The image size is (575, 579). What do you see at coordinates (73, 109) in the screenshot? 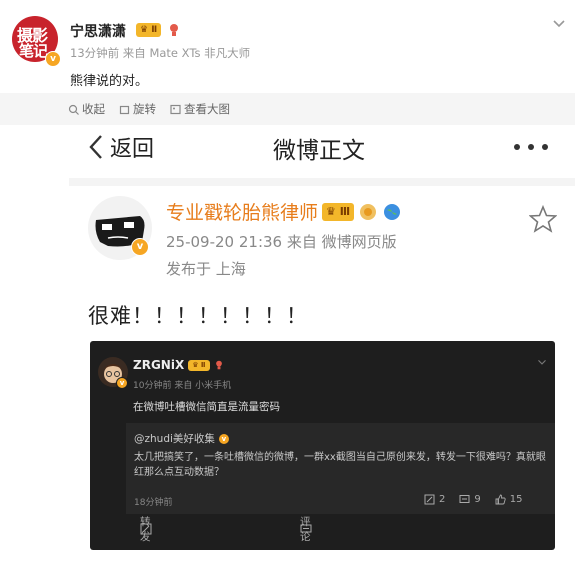
I see `collapse-icon` at bounding box center [73, 109].